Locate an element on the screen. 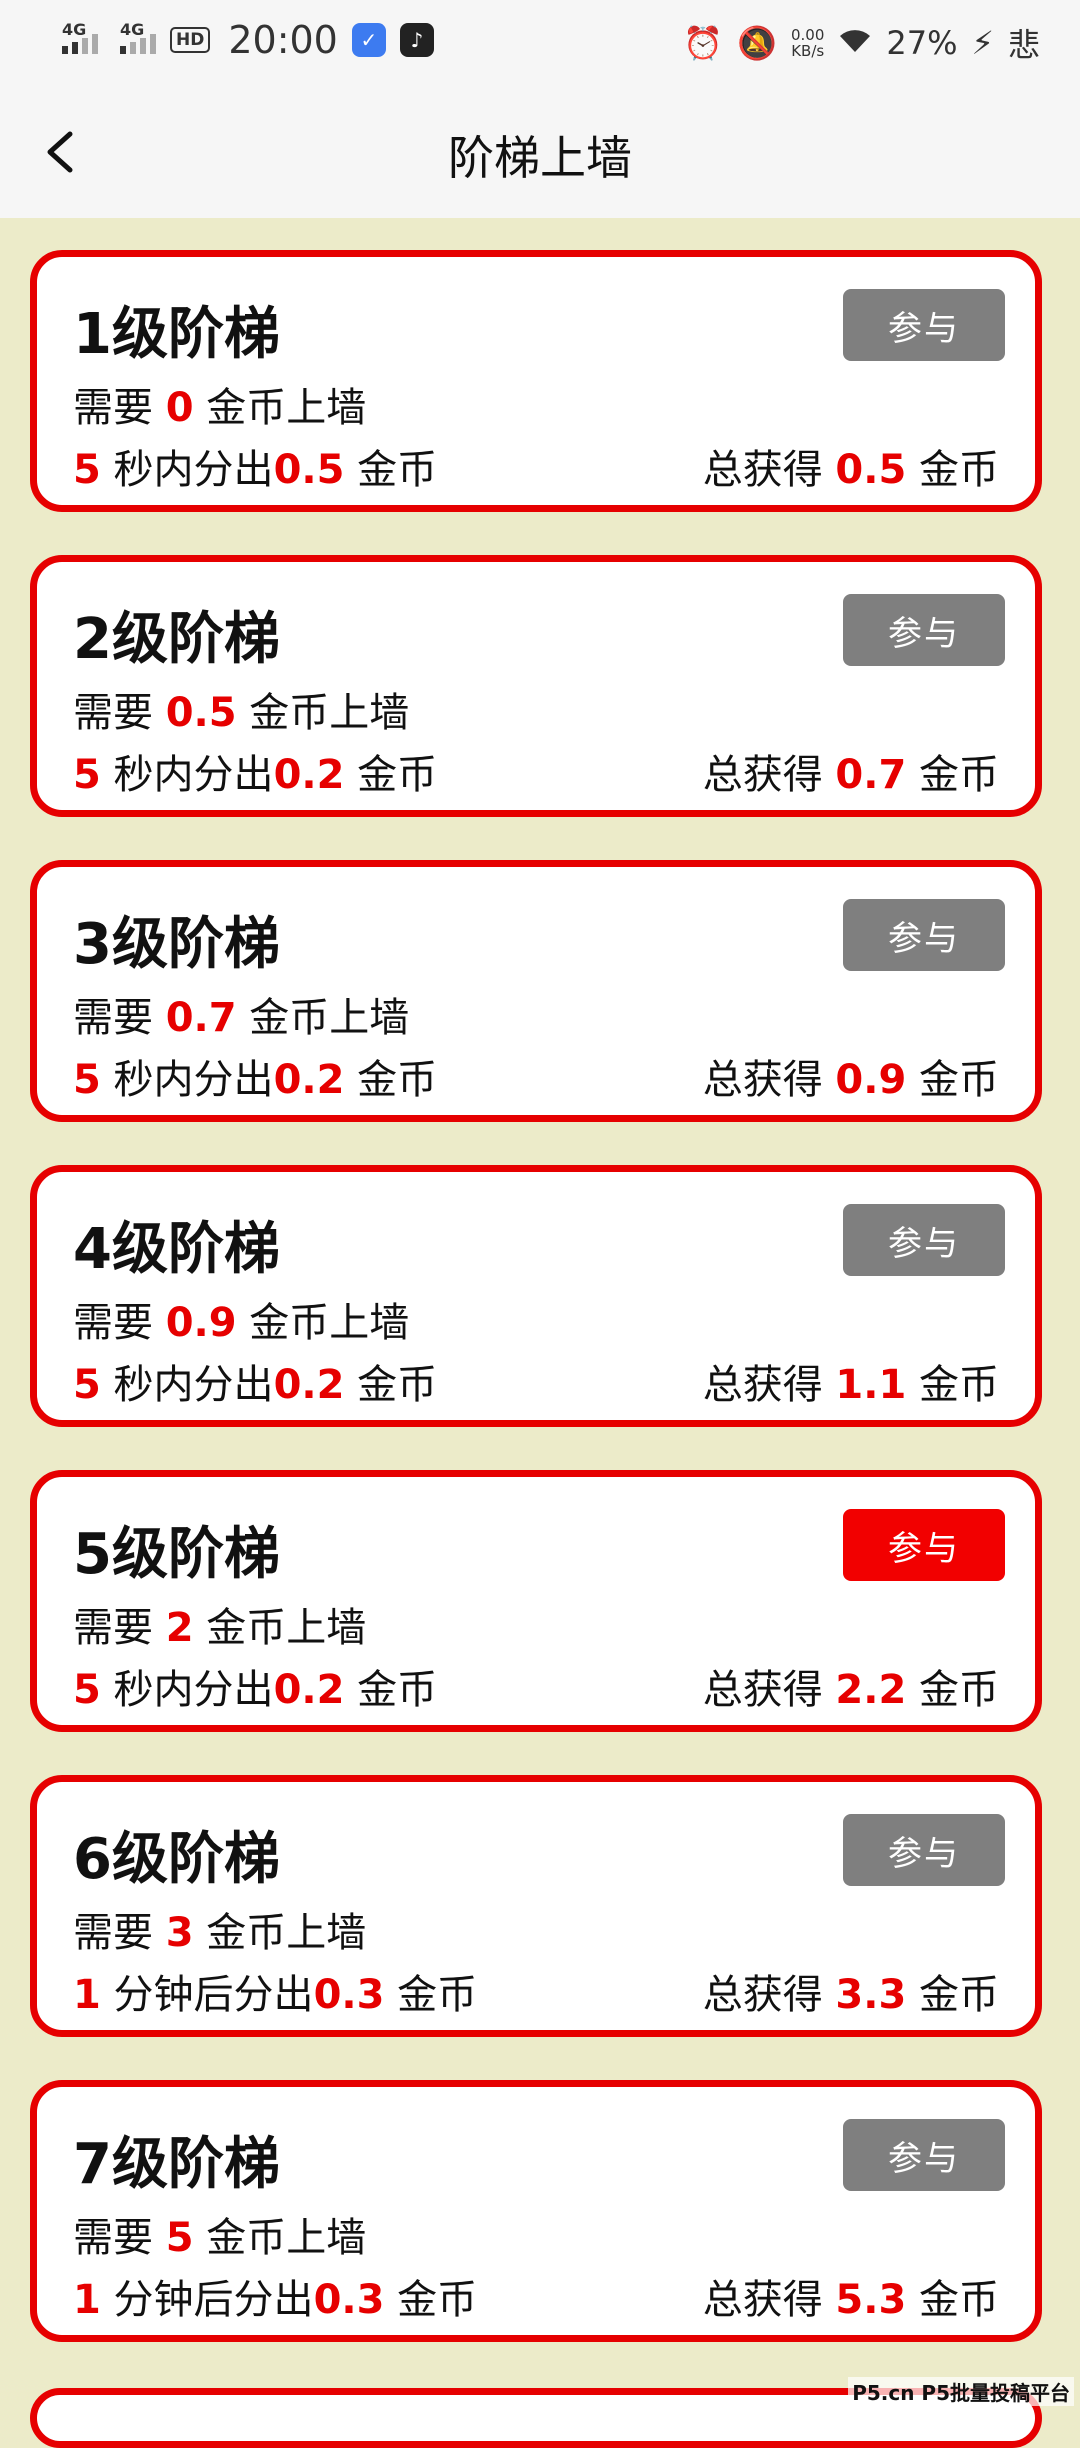 The image size is (1080, 2448). total-earned: 总获得 0.5 金币 is located at coordinates (851, 466).